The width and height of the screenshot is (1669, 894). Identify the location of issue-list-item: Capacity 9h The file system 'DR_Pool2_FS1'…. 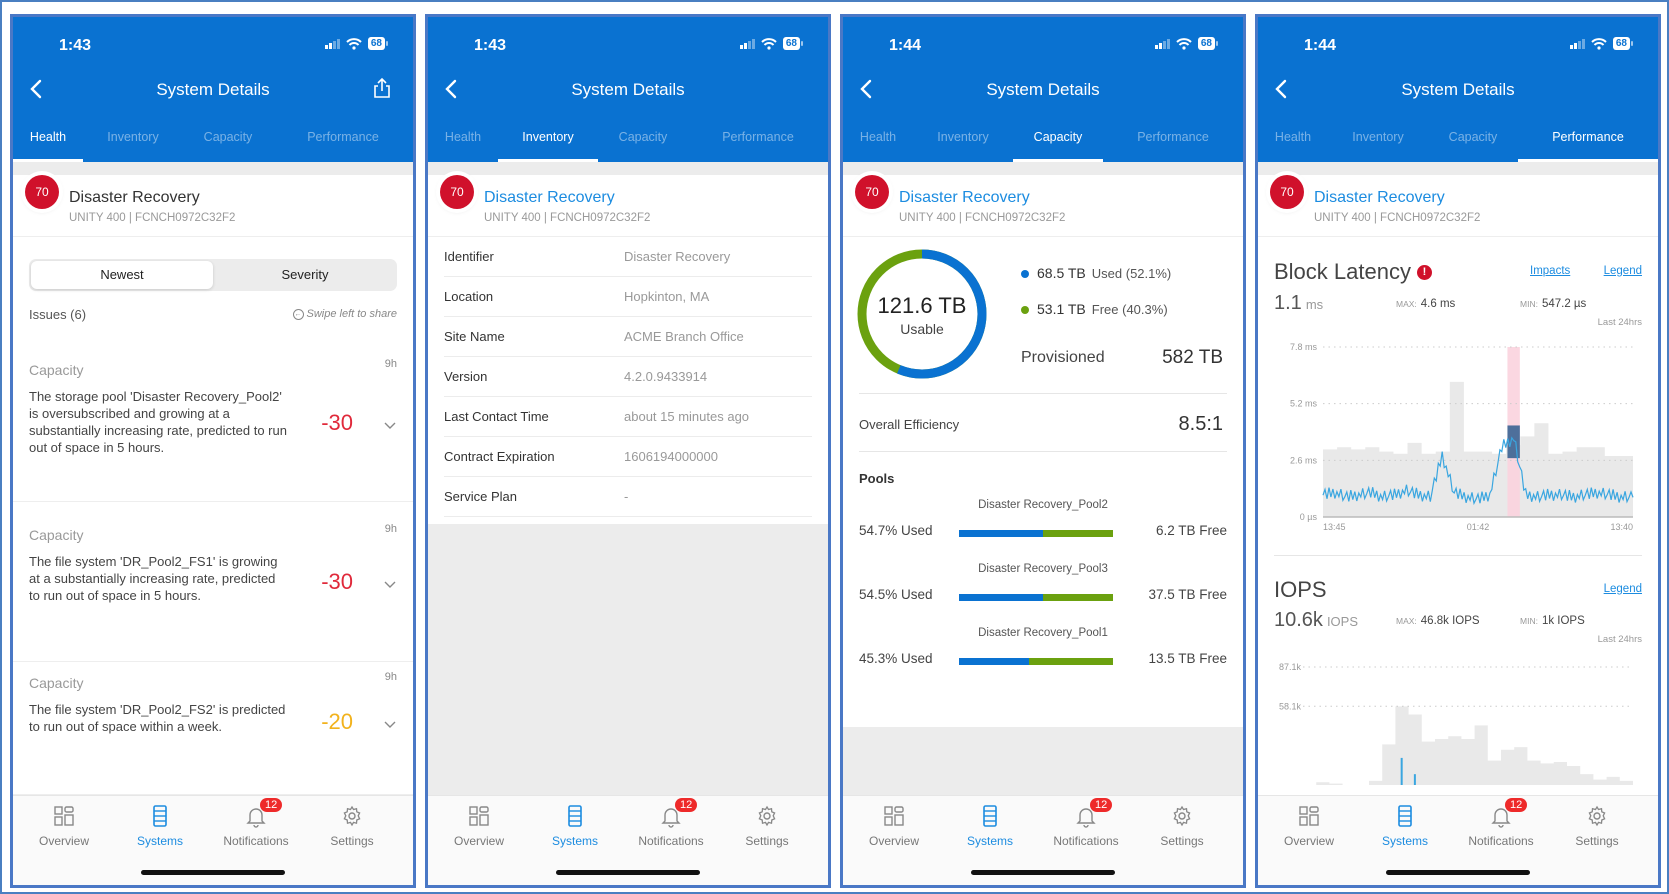
(213, 592).